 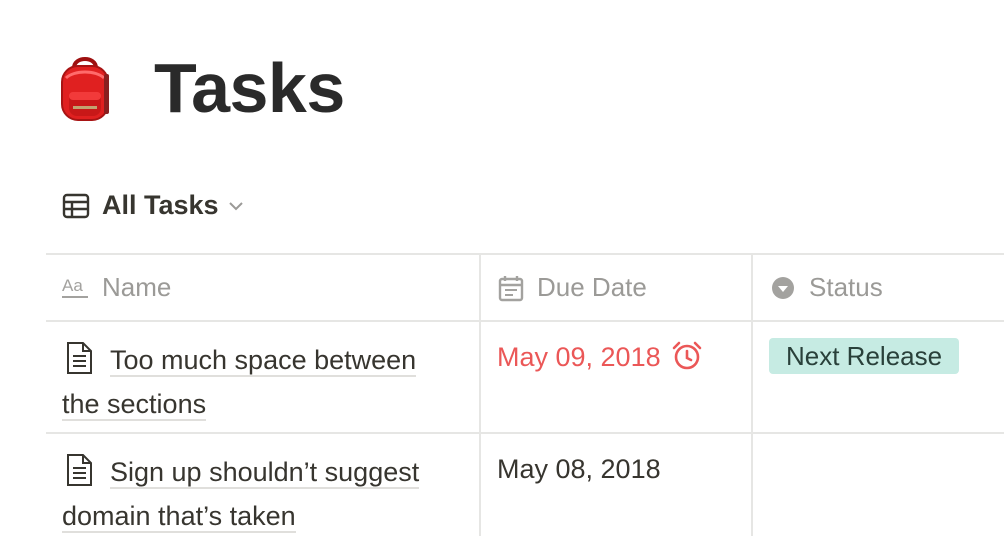 What do you see at coordinates (72, 285) in the screenshot?
I see `svg-text: Aa` at bounding box center [72, 285].